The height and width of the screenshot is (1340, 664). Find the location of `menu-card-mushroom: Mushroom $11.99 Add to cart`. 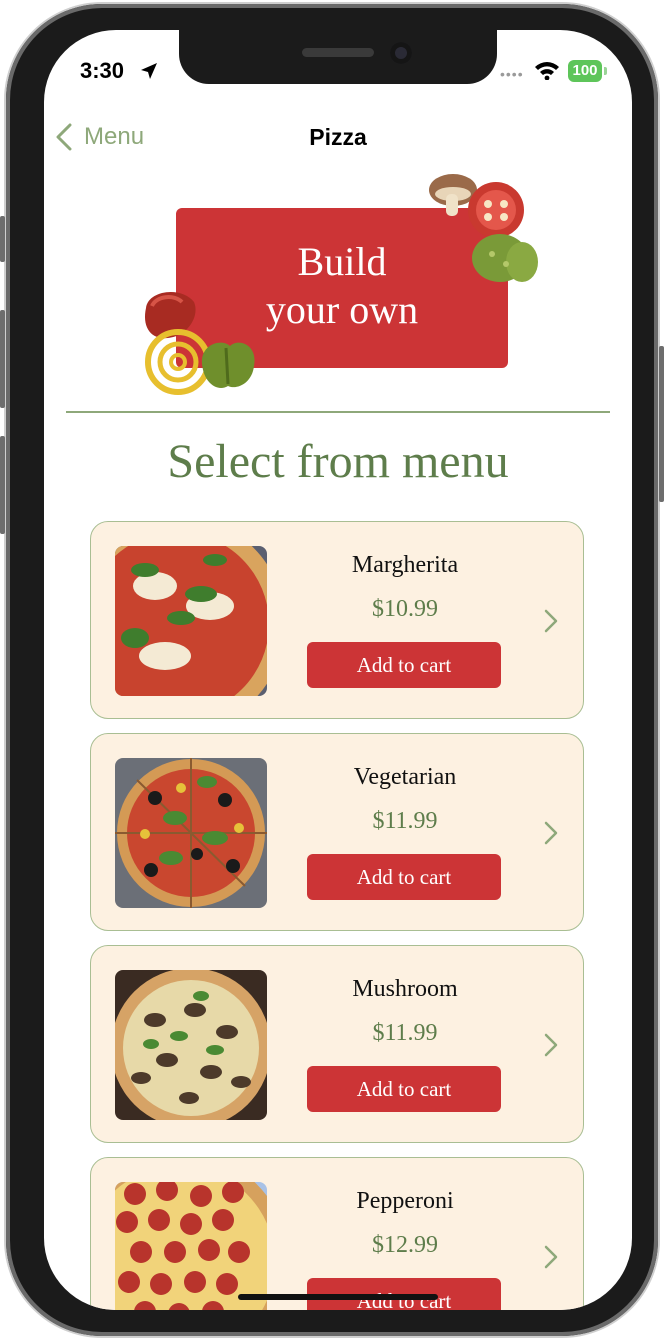

menu-card-mushroom: Mushroom $11.99 Add to cart is located at coordinates (337, 1044).